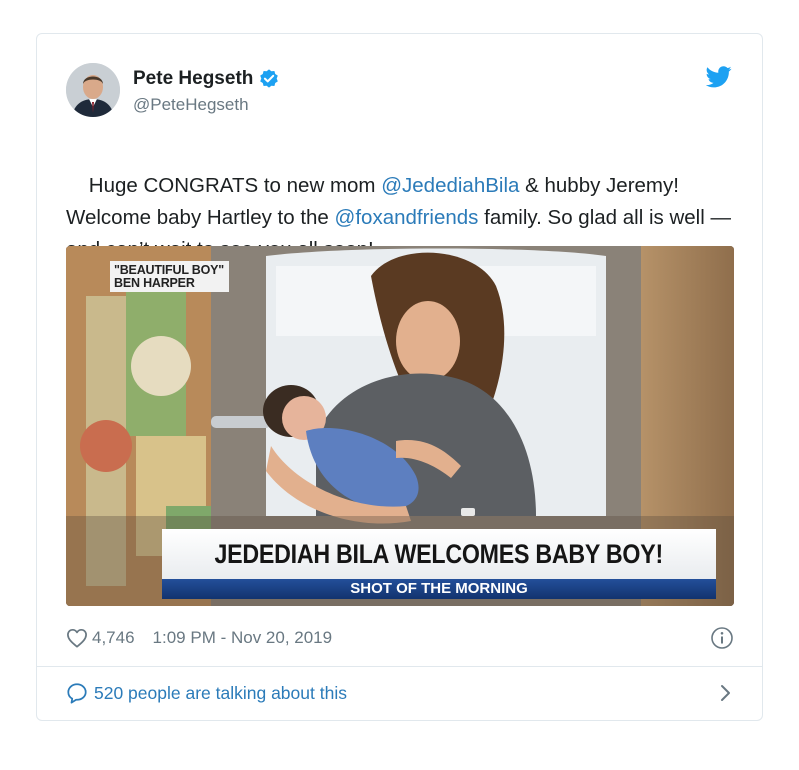 The width and height of the screenshot is (799, 770). What do you see at coordinates (206, 105) in the screenshot?
I see `author-handle: @PeteHegseth` at bounding box center [206, 105].